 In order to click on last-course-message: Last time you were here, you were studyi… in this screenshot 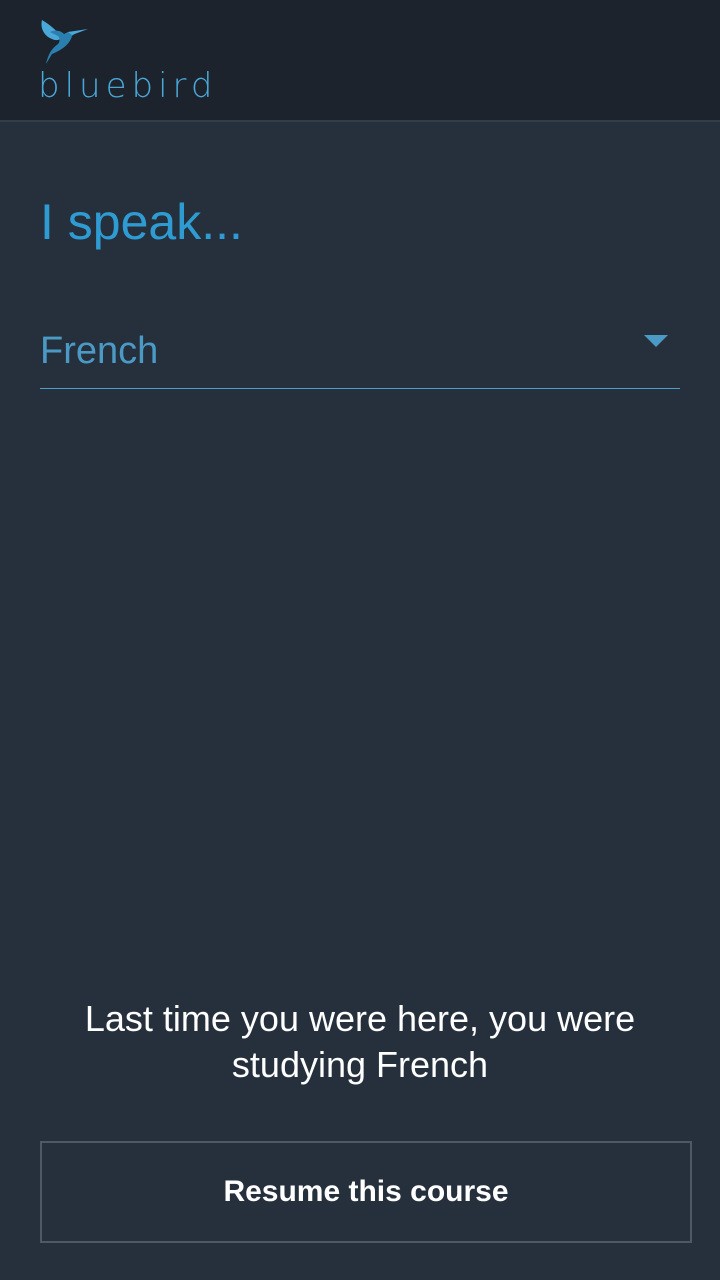, I will do `click(360, 1041)`.